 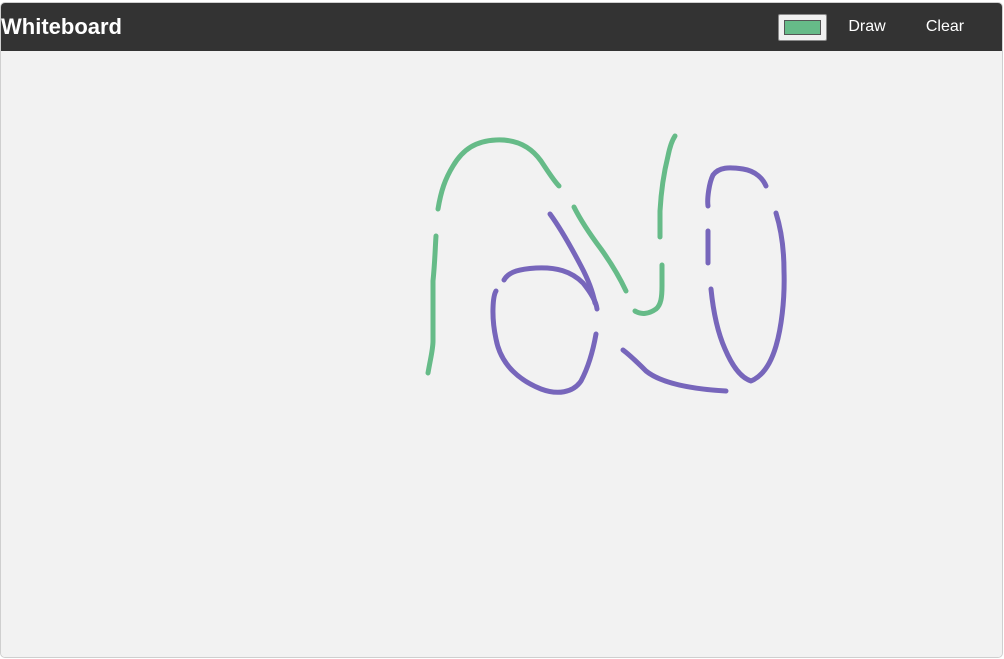 What do you see at coordinates (674, 370) in the screenshot?
I see `purple-stroke-curve` at bounding box center [674, 370].